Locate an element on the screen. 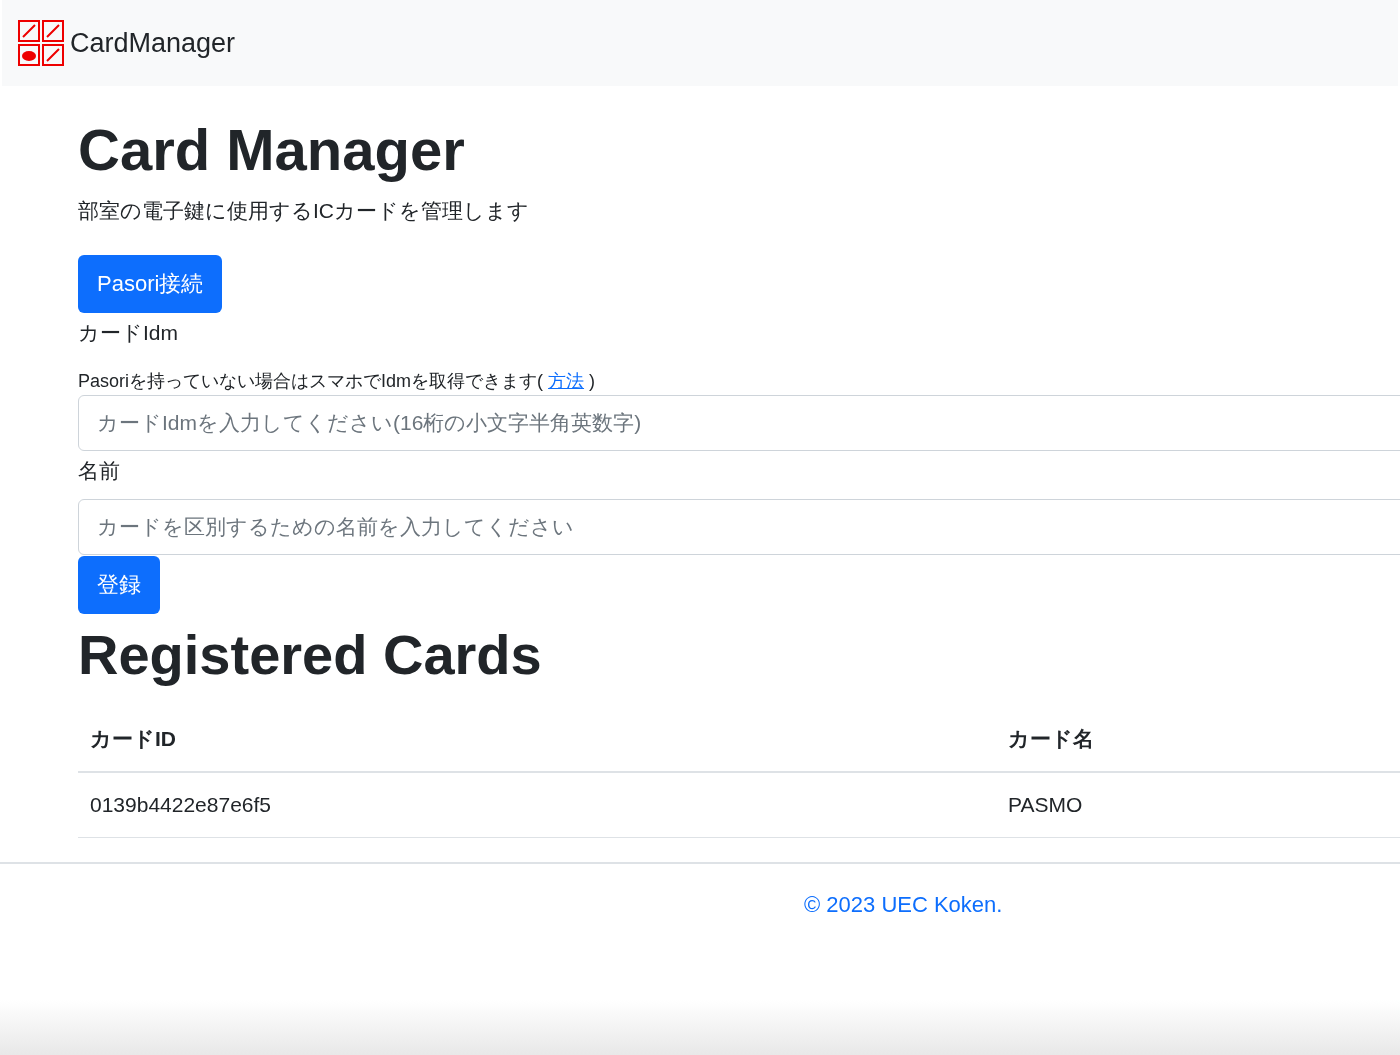 The height and width of the screenshot is (1055, 1400). connect-button: Pasori接続 is located at coordinates (150, 284).